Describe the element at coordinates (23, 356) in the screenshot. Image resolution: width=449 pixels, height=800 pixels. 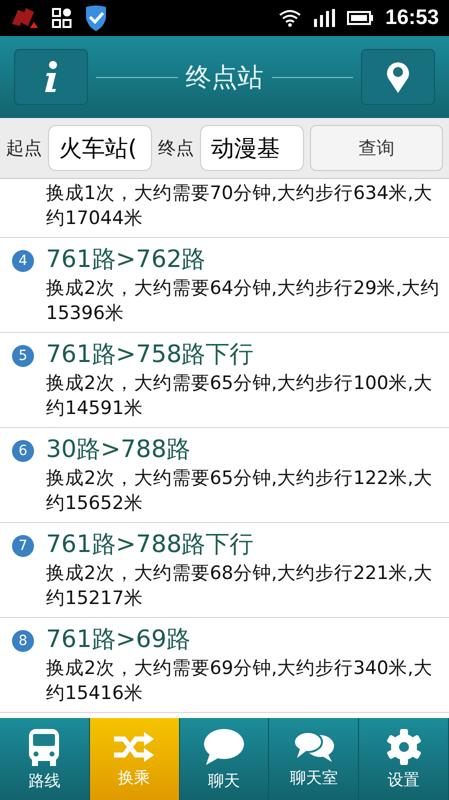
I see `route-number: 5` at that location.